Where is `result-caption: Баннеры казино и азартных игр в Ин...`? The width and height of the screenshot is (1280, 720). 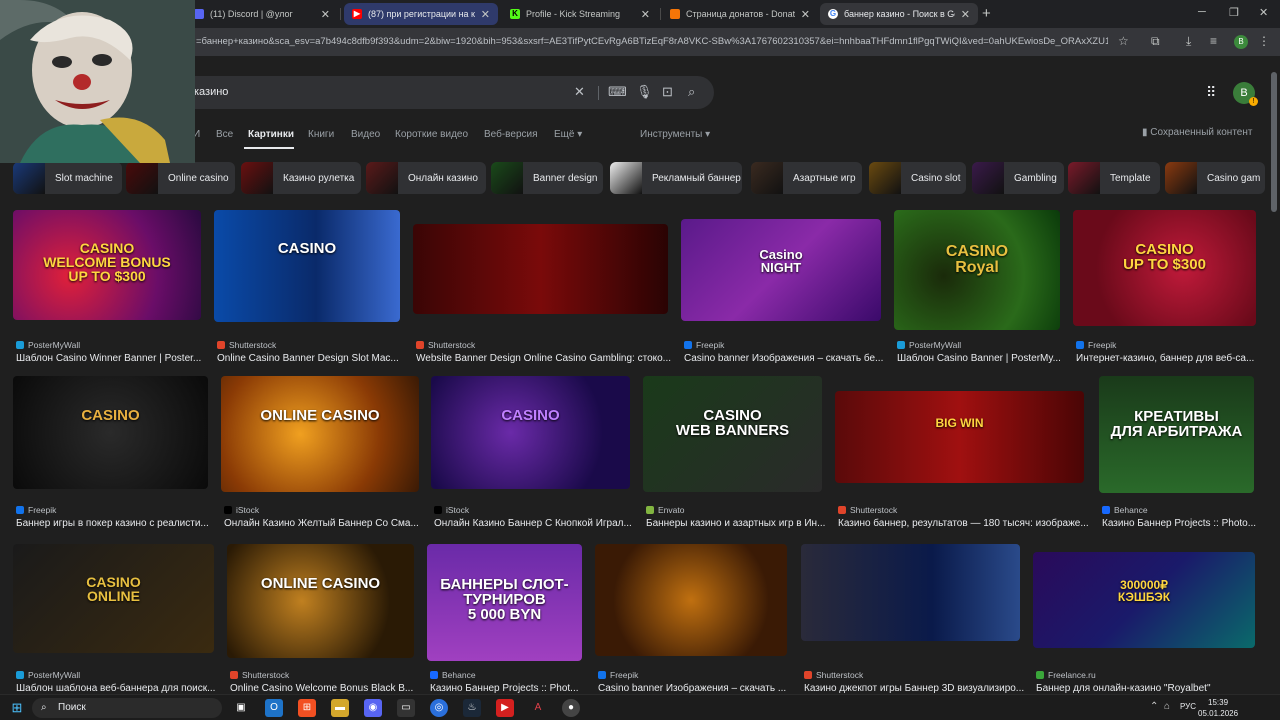
result-caption: Баннеры казино и азартных игр в Ин... is located at coordinates (738, 523).